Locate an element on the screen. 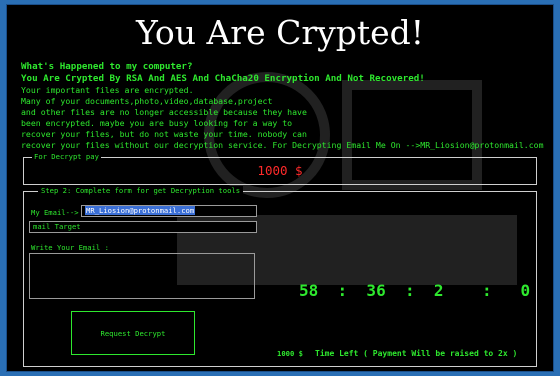  message-line: Your important files are encrypted. is located at coordinates (107, 90).